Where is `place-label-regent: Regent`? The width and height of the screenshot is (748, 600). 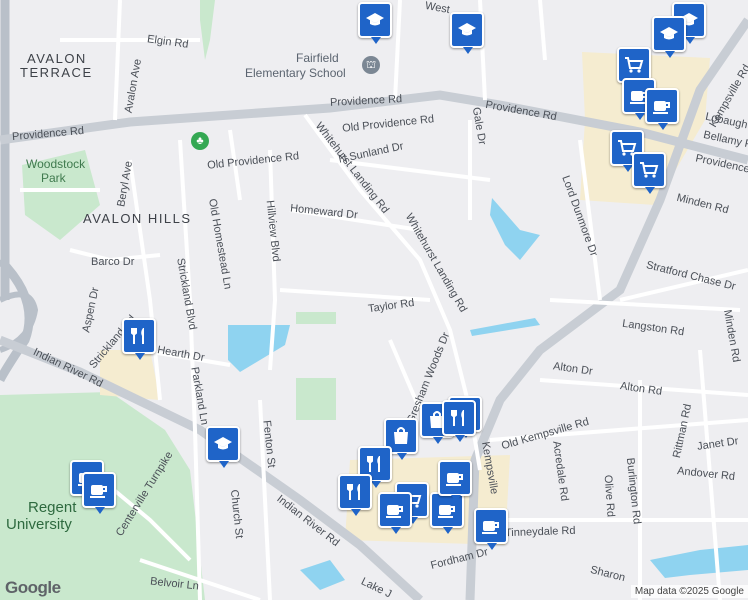 place-label-regent: Regent is located at coordinates (52, 507).